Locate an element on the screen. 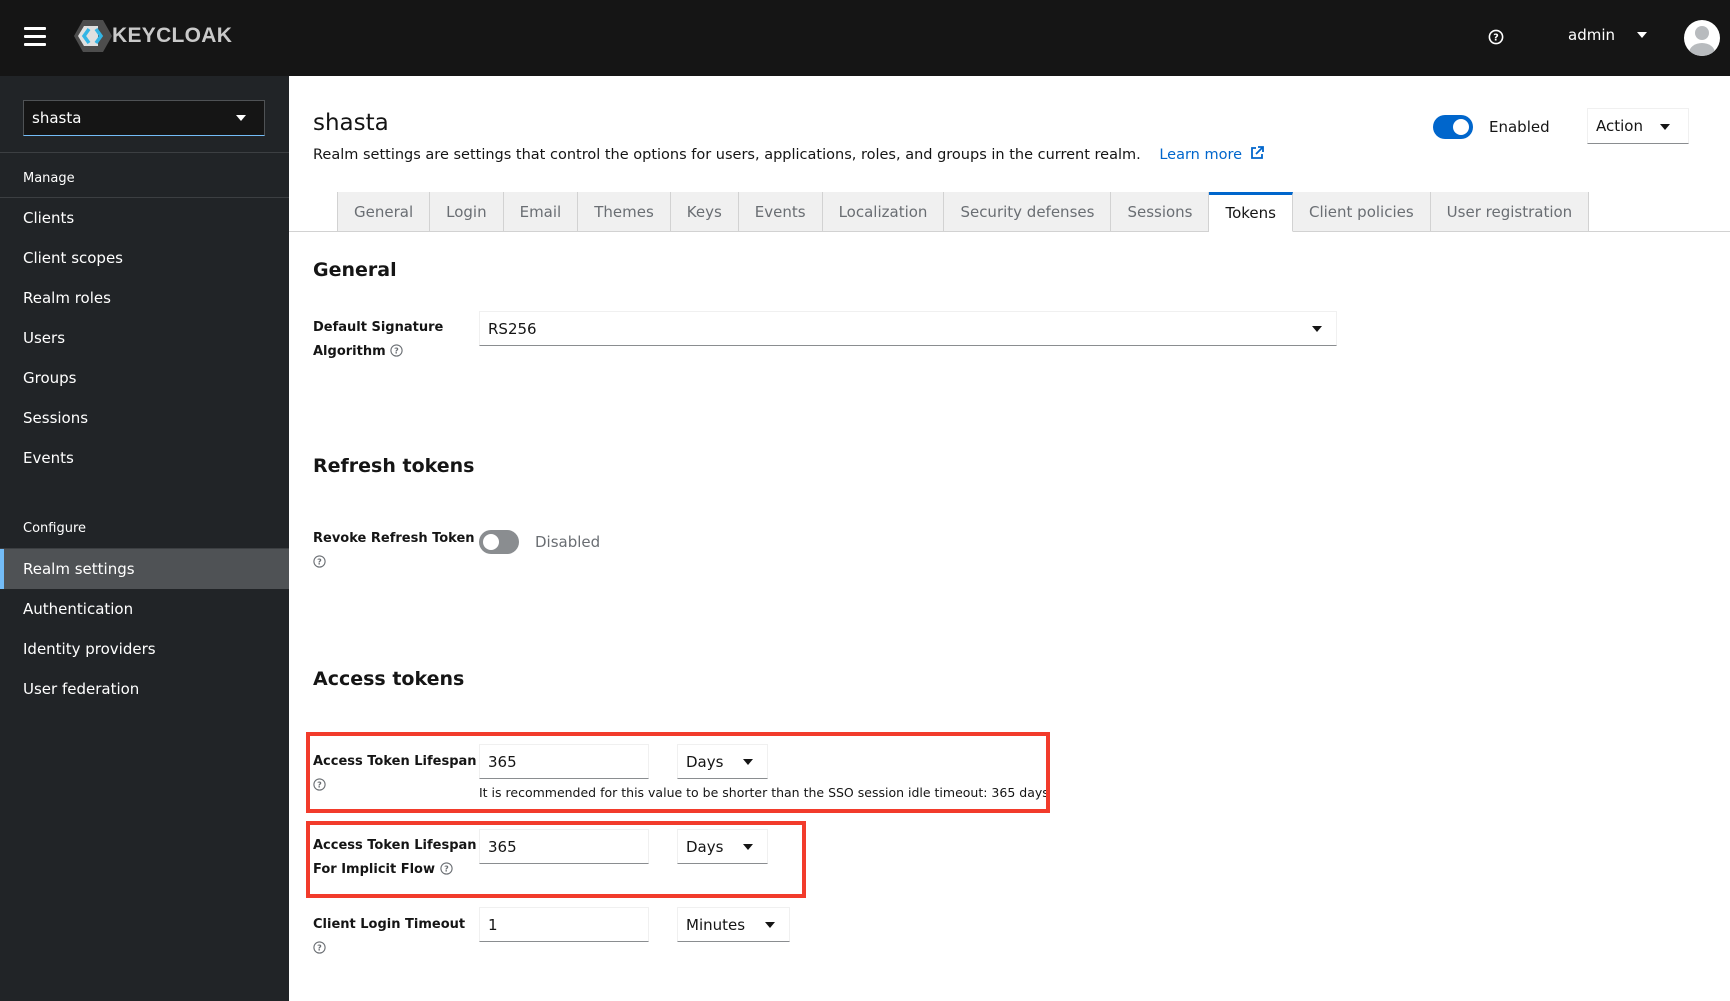 This screenshot has width=1730, height=1001. avatar is located at coordinates (1702, 38).